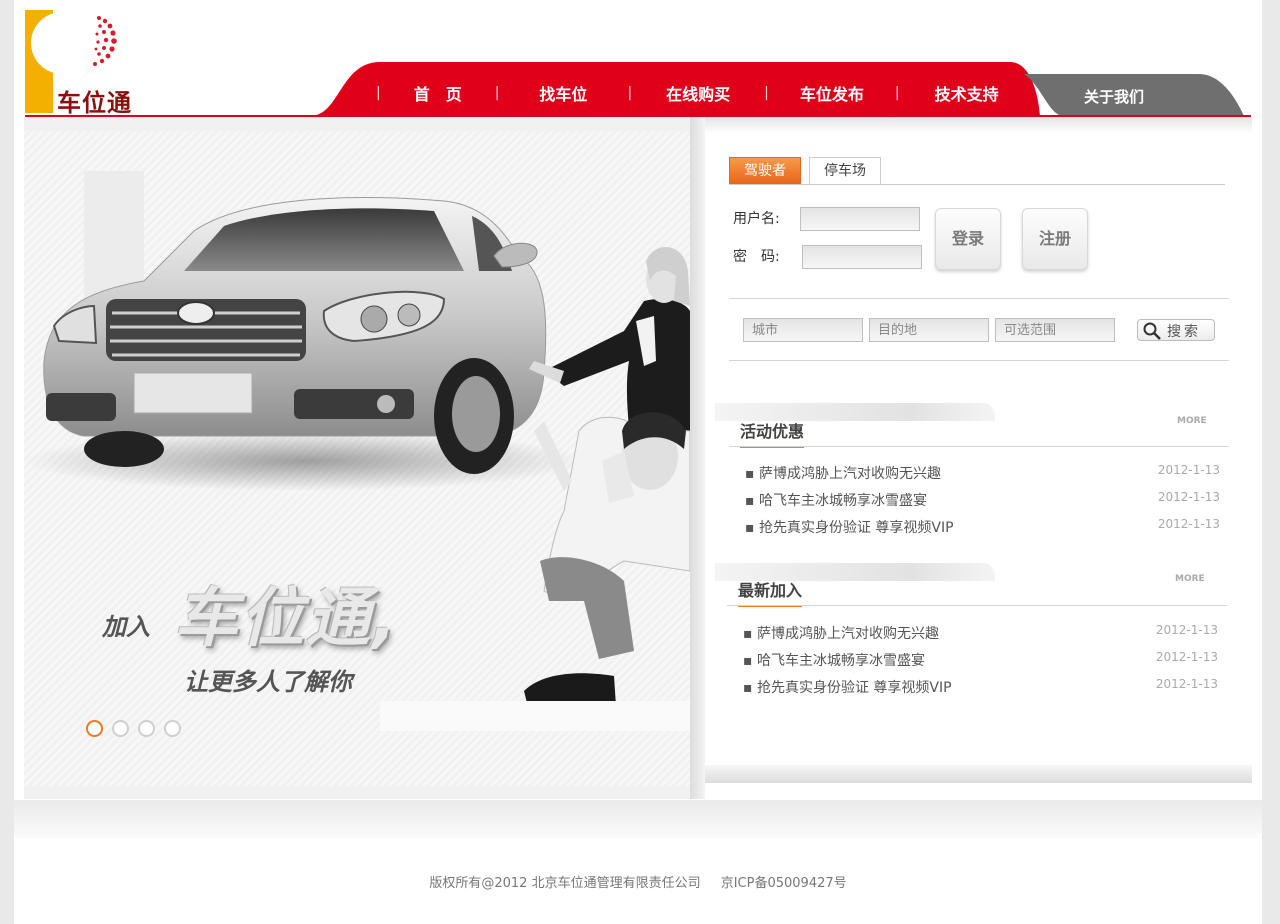 The height and width of the screenshot is (924, 1280). What do you see at coordinates (756, 219) in the screenshot?
I see `username-label: 用户名:` at bounding box center [756, 219].